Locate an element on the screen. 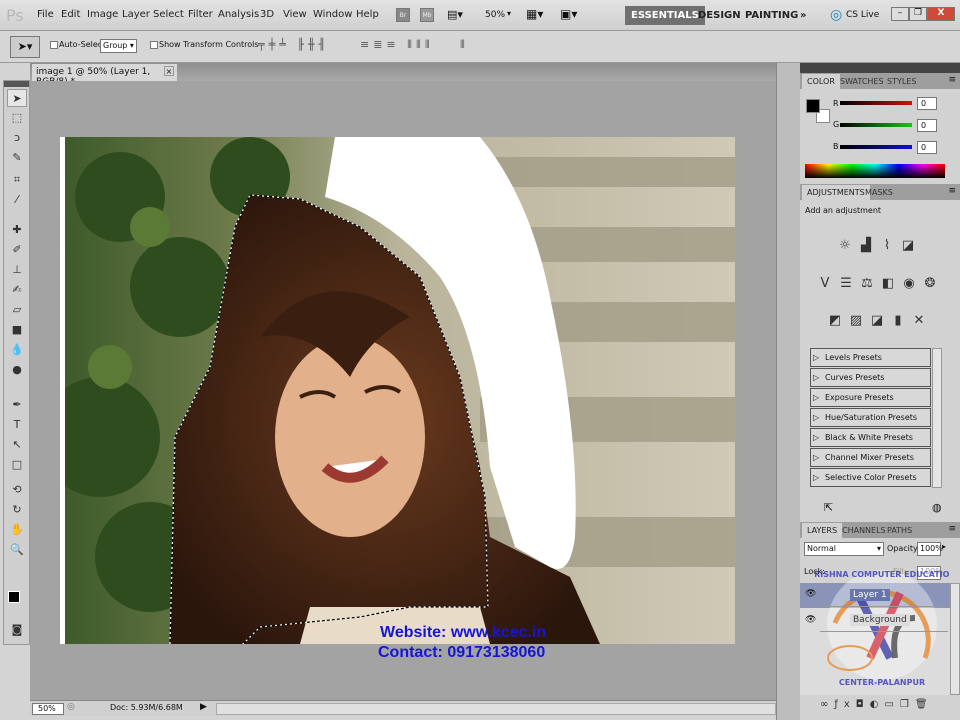 The image size is (960, 720). menu-select: Select is located at coordinates (168, 14).